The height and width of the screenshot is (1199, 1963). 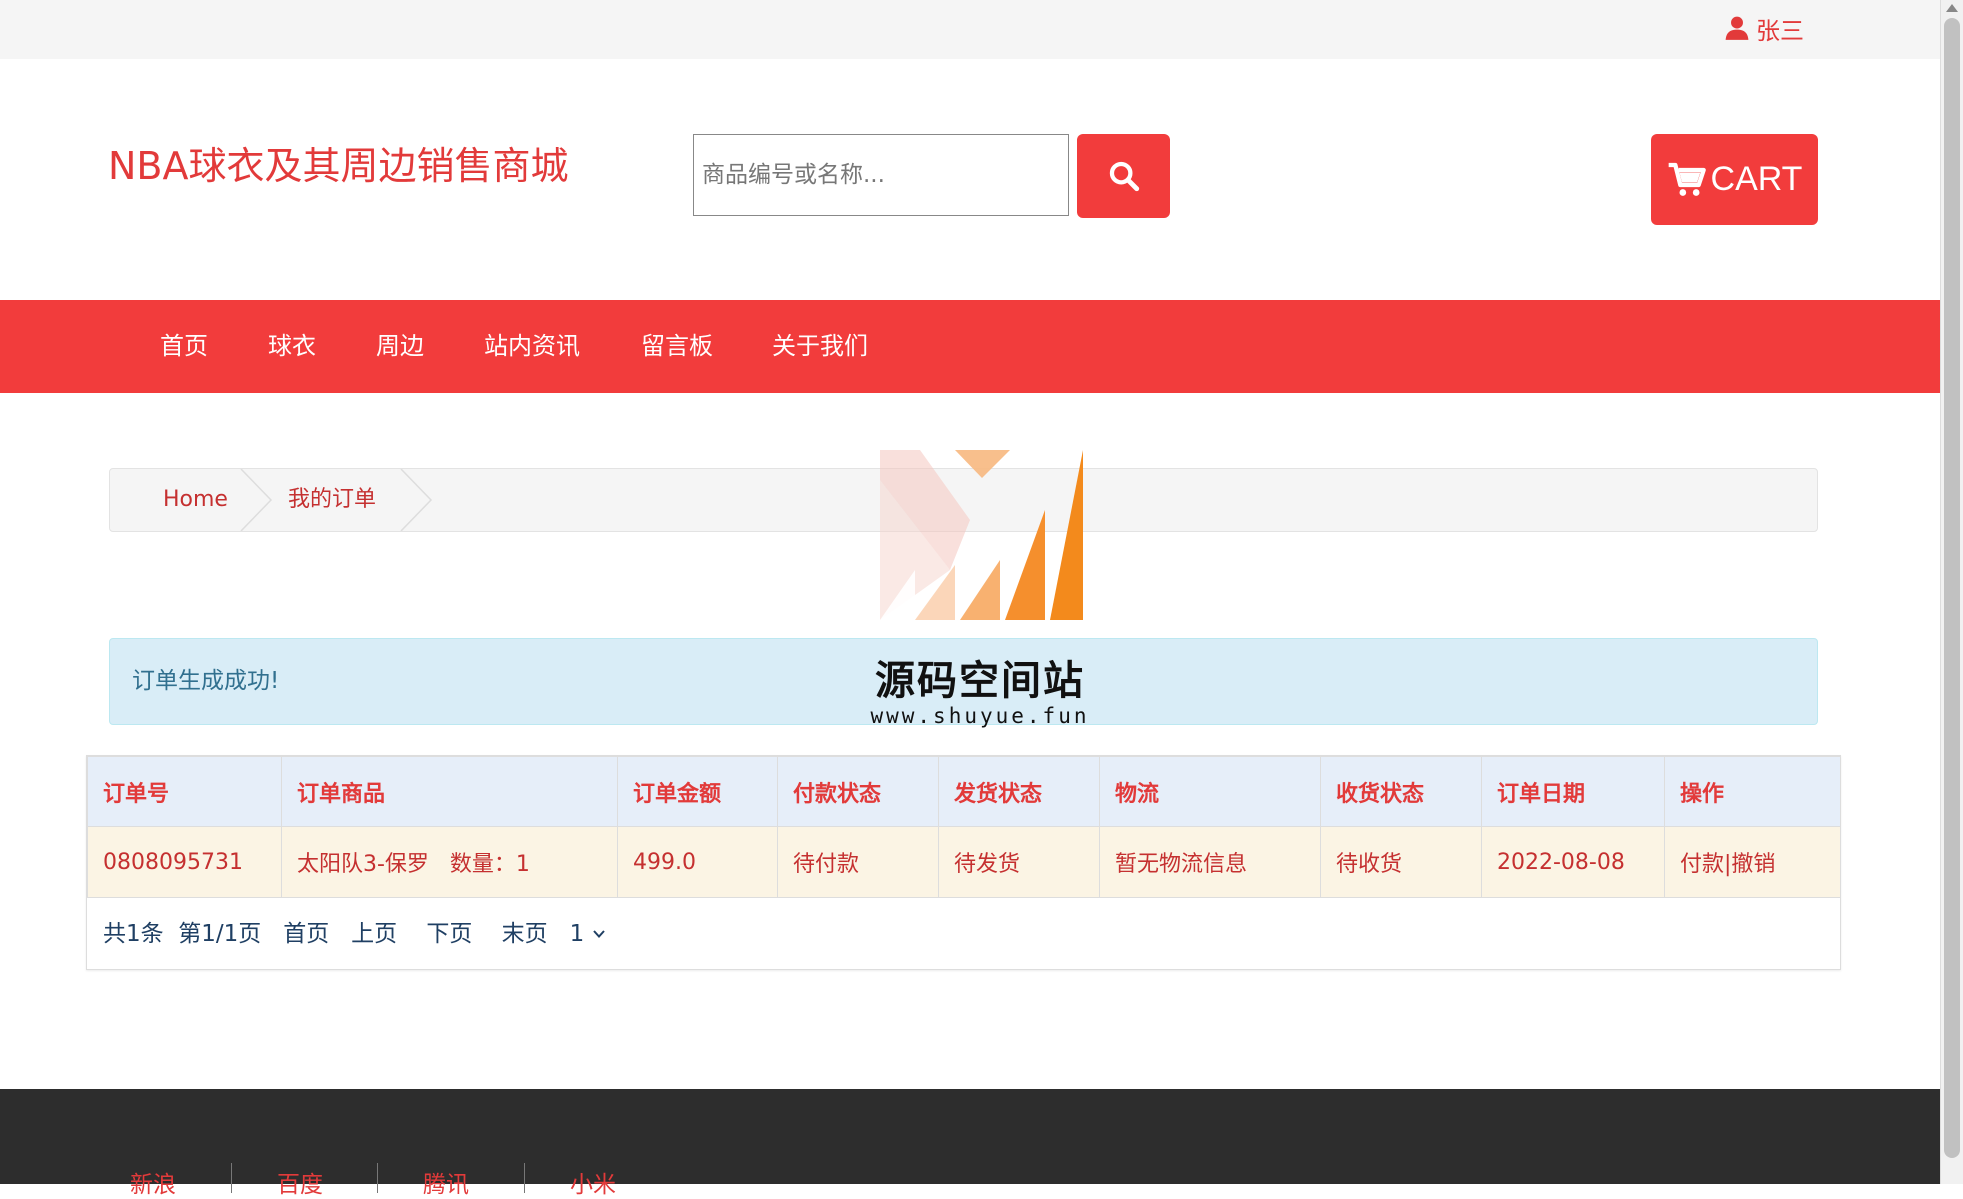 I want to click on logistics-info: 暂无物流信息, so click(x=1210, y=862).